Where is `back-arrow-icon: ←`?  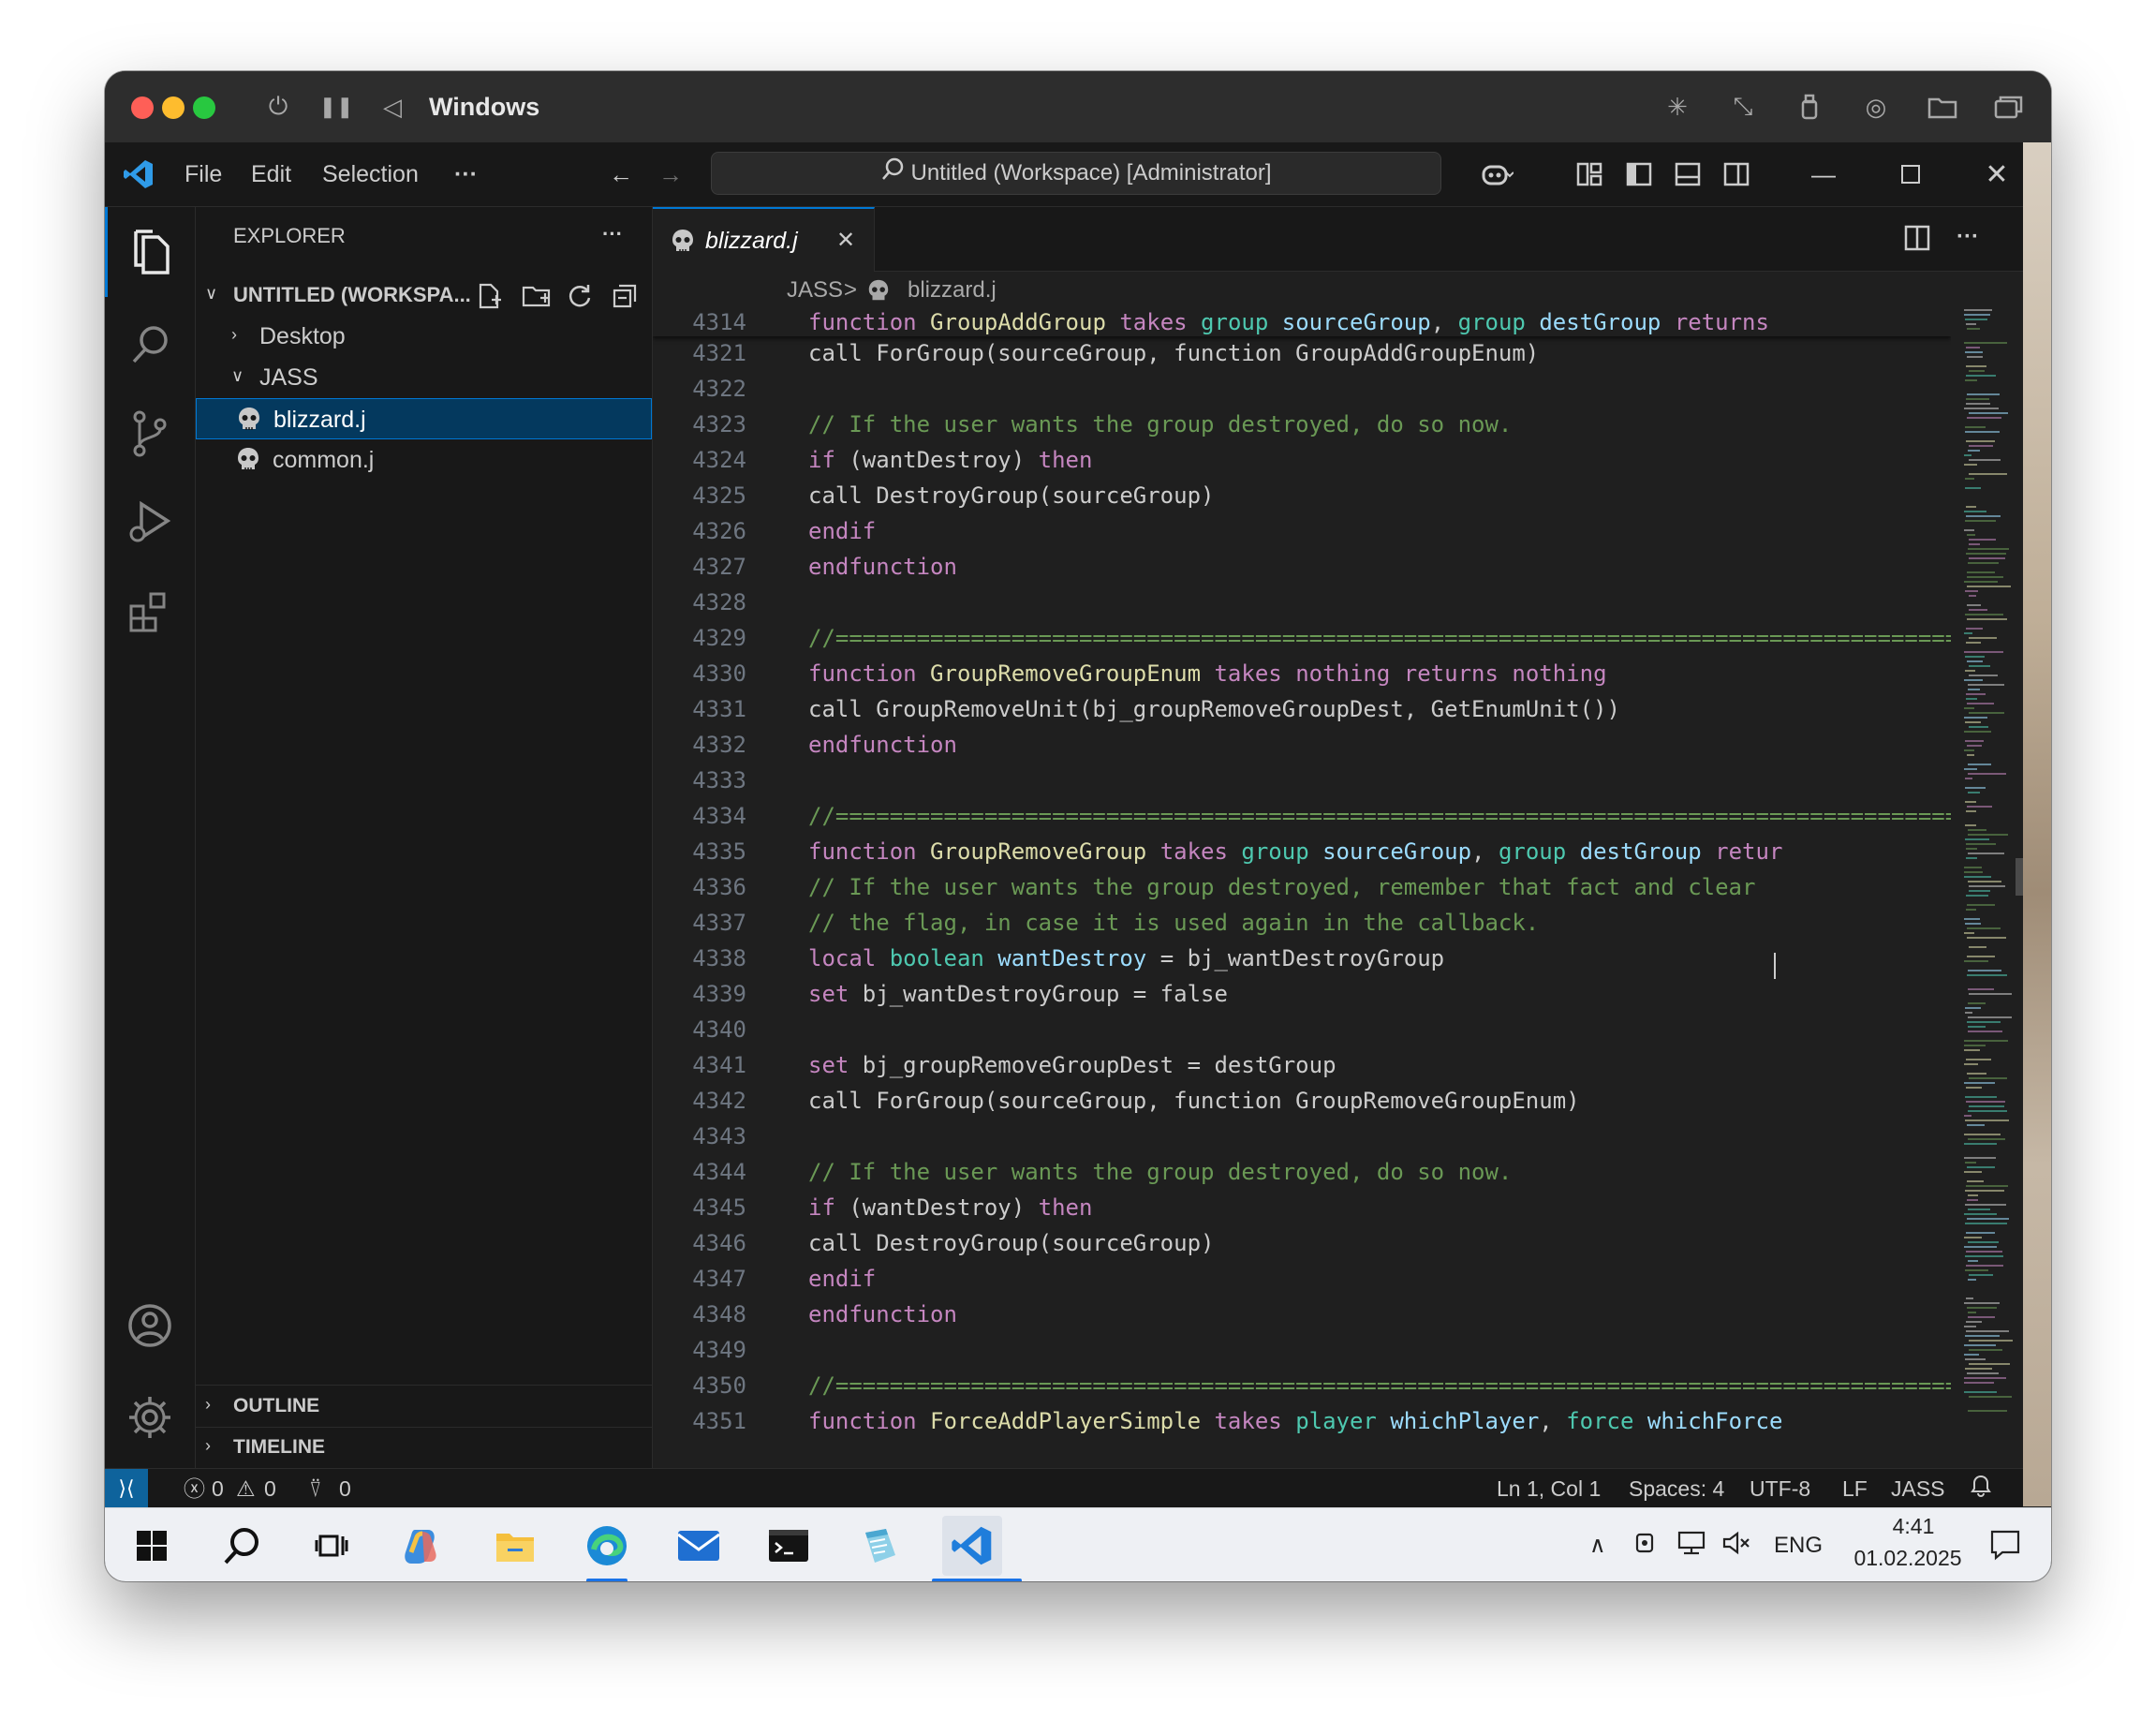 back-arrow-icon: ← is located at coordinates (621, 174).